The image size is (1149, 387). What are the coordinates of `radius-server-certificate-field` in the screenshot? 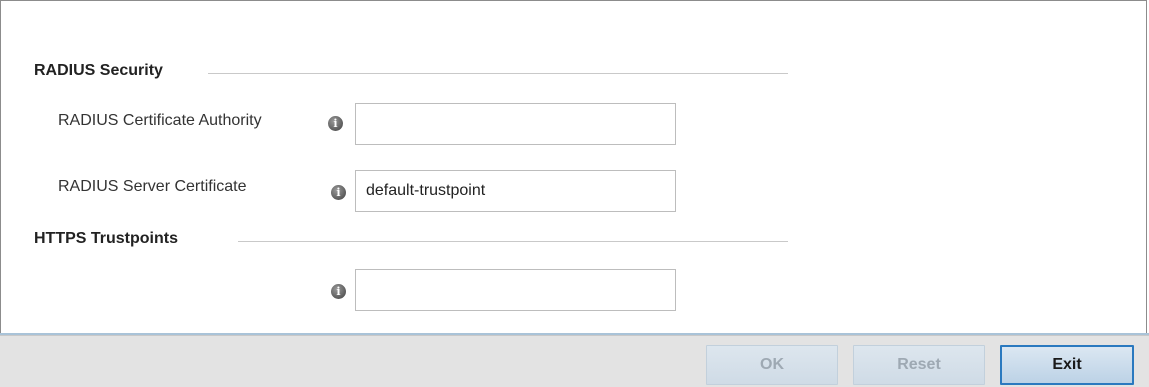 It's located at (515, 191).